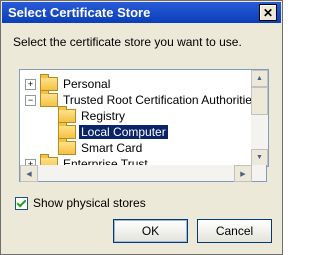 The height and width of the screenshot is (255, 320). I want to click on horizontal-scrollbar: ◀ ▶, so click(143, 173).